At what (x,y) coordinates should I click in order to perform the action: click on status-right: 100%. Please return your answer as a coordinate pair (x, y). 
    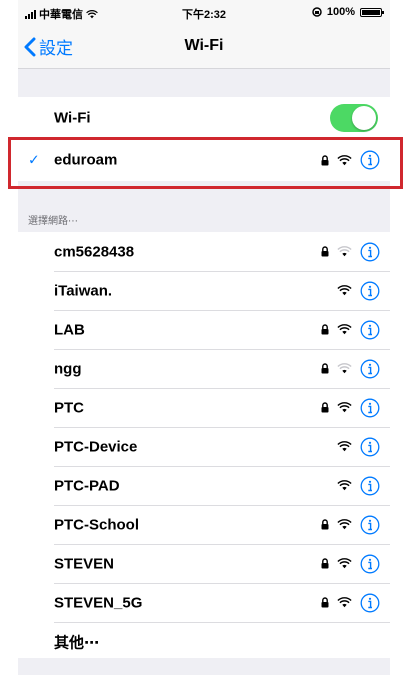
    Looking at the image, I should click on (348, 12).